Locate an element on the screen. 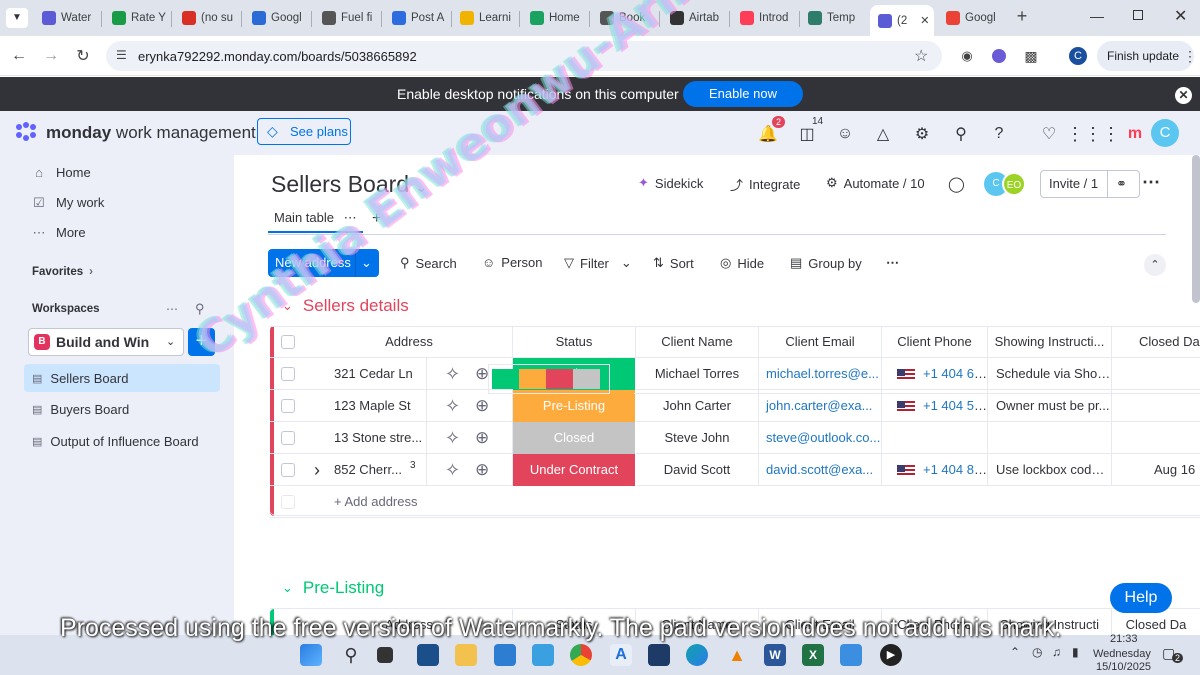 Image resolution: width=1200 pixels, height=675 pixels. vlc-icon: ▲ is located at coordinates (737, 655).